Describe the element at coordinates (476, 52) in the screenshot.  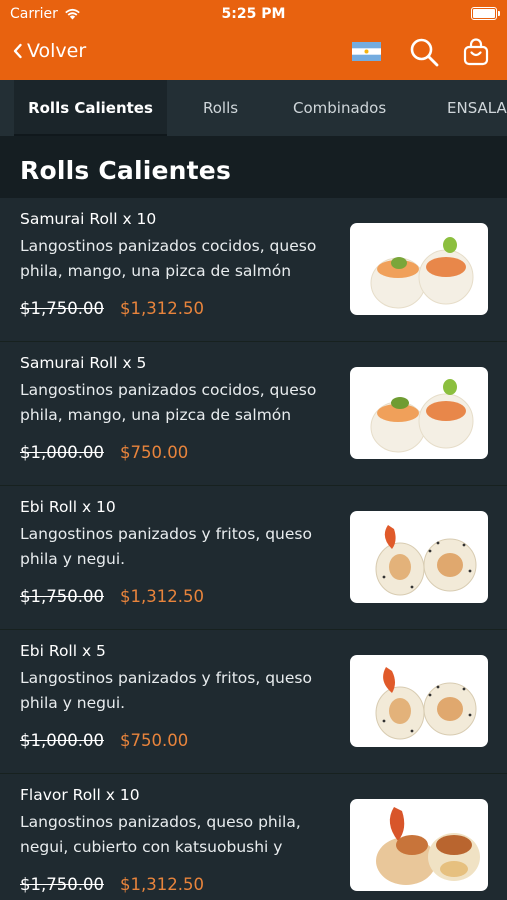
I see `shopping-bag-icon` at that location.